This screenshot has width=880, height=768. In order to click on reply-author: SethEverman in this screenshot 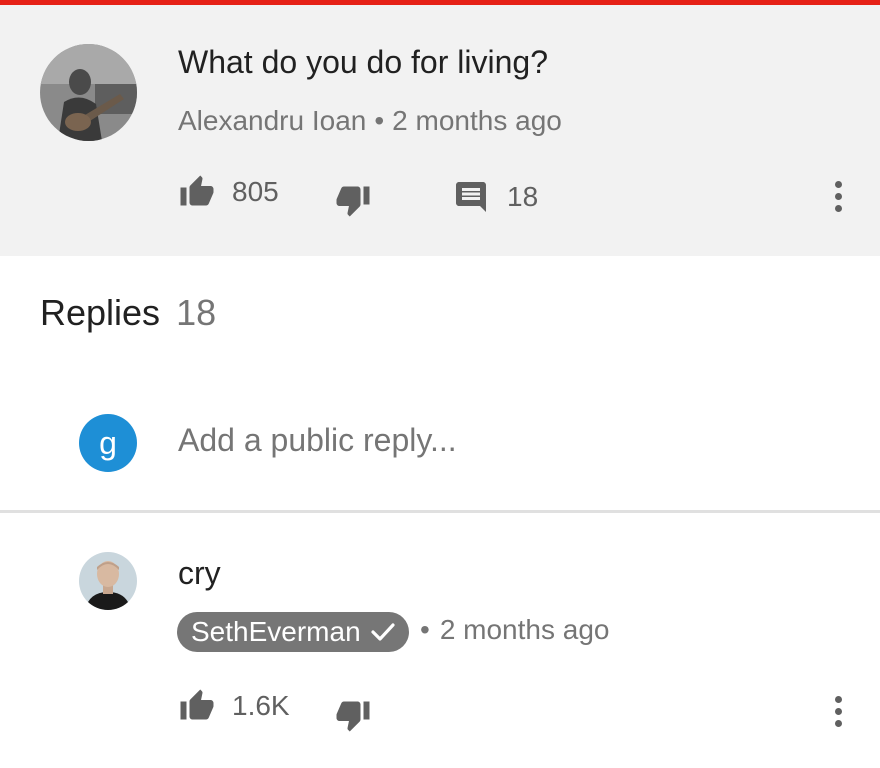, I will do `click(276, 631)`.